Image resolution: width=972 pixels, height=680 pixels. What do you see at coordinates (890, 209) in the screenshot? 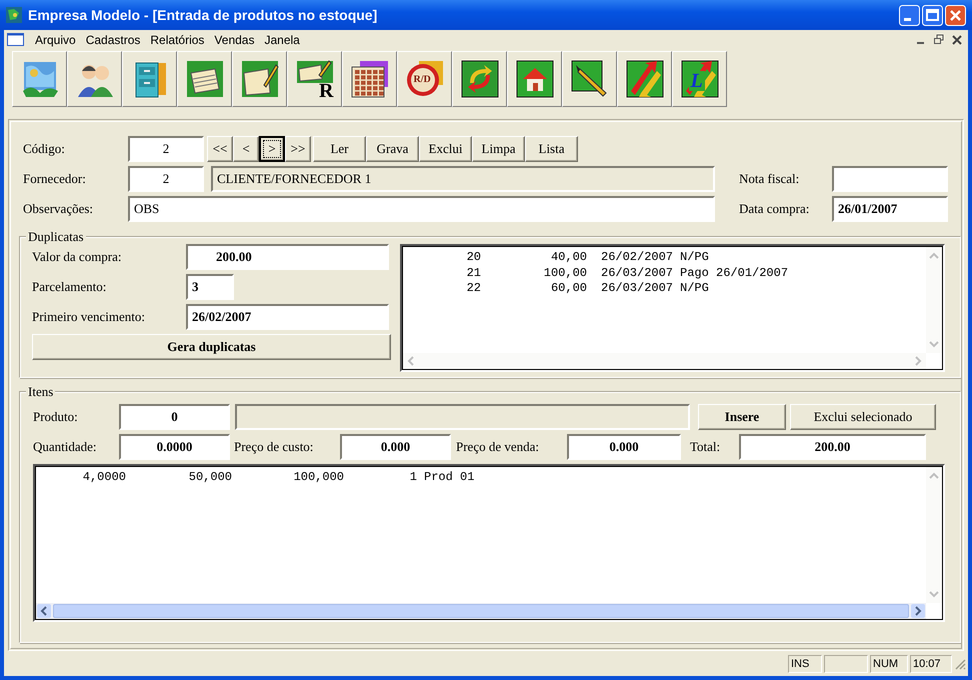
I see `input-field: 26/01/2007` at bounding box center [890, 209].